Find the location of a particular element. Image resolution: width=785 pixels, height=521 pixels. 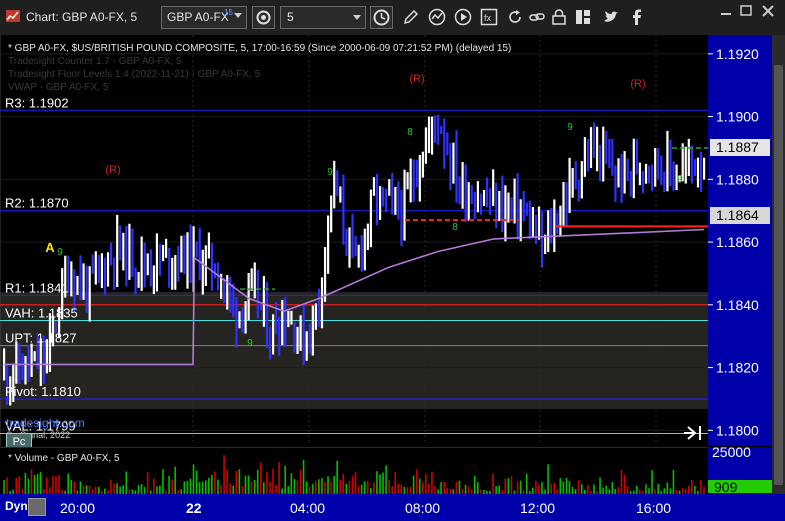

dynamic-label: Dyn is located at coordinates (16, 506).